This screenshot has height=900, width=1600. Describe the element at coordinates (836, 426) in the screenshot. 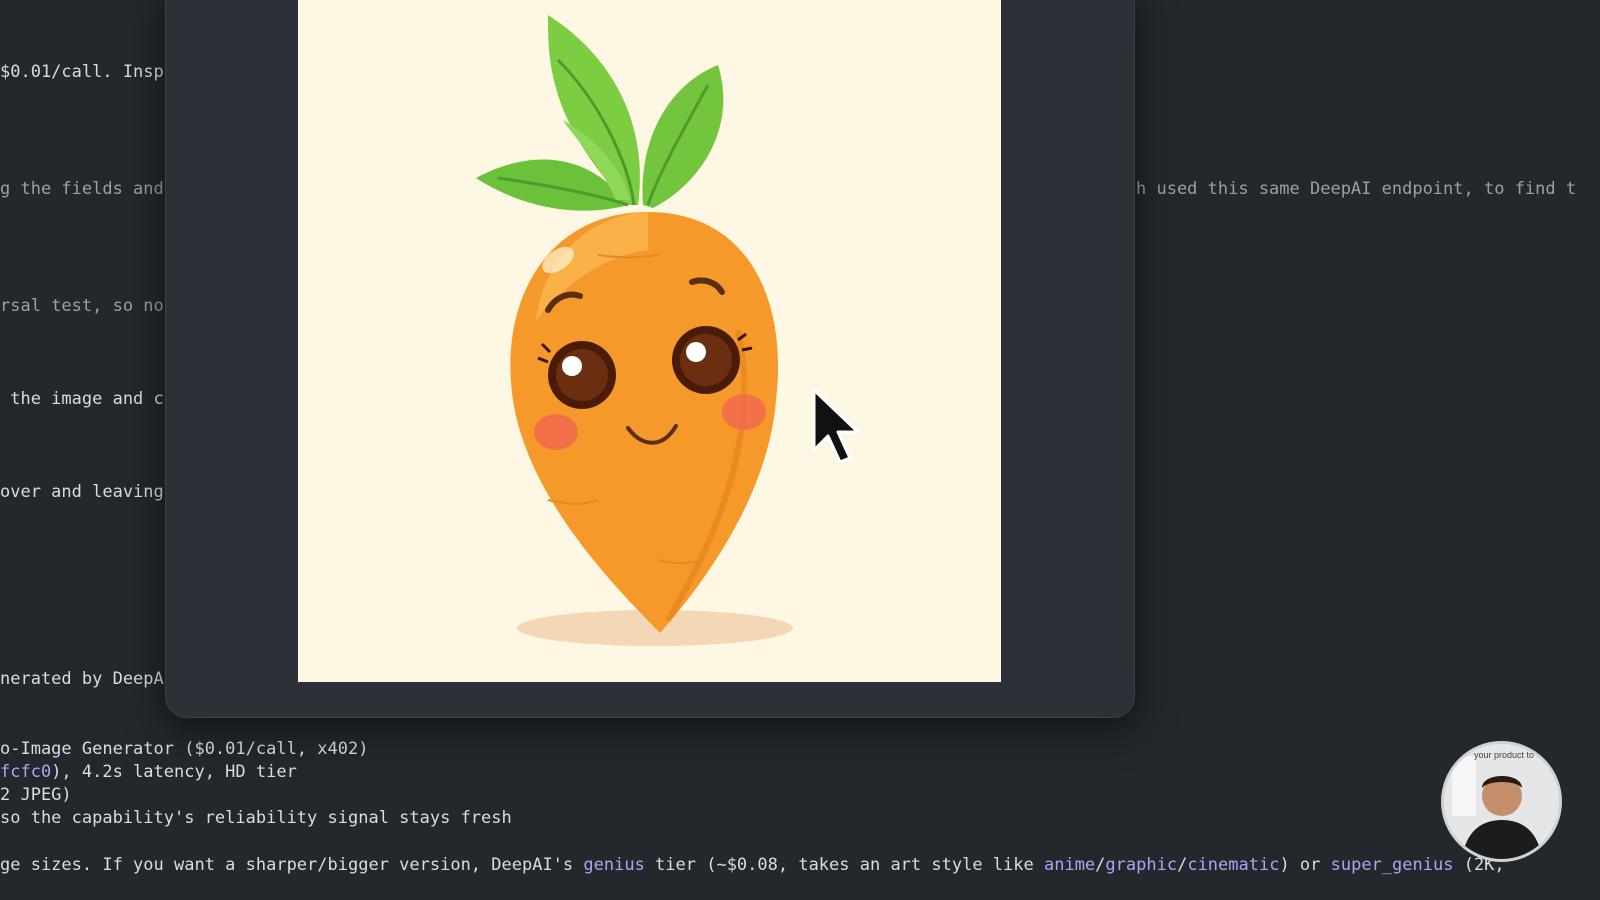

I see `mouse-pointer-icon` at that location.